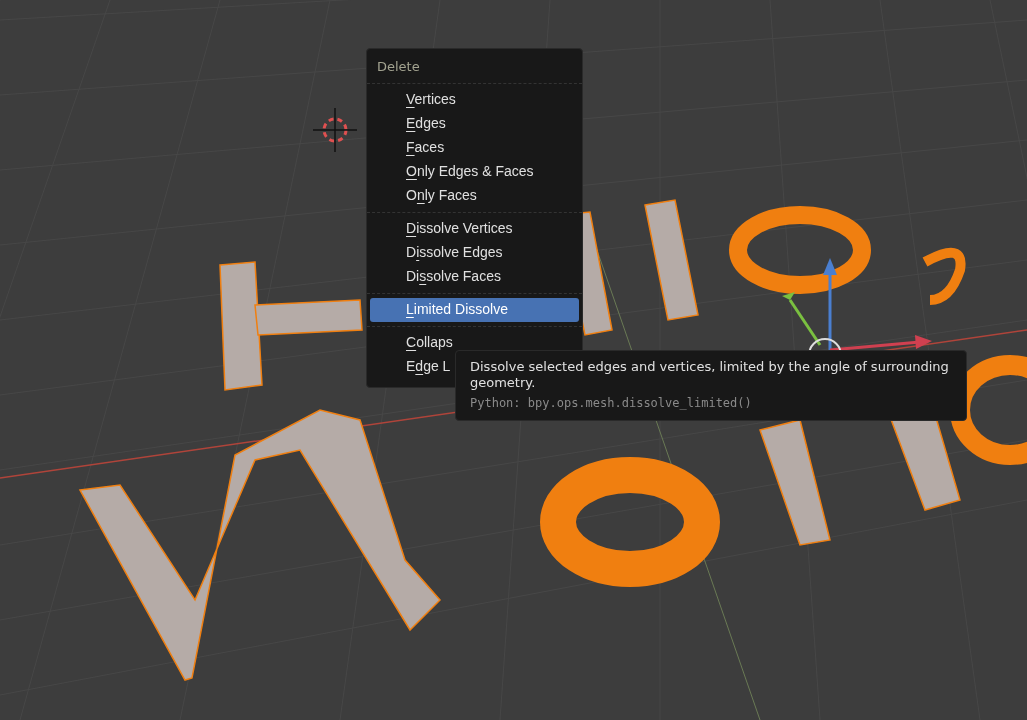 This screenshot has height=720, width=1027. Describe the element at coordinates (710, 375) in the screenshot. I see `tooltip-description: Dissolve selected edges and vertices, limited by the angle of surrounding geometry.` at that location.